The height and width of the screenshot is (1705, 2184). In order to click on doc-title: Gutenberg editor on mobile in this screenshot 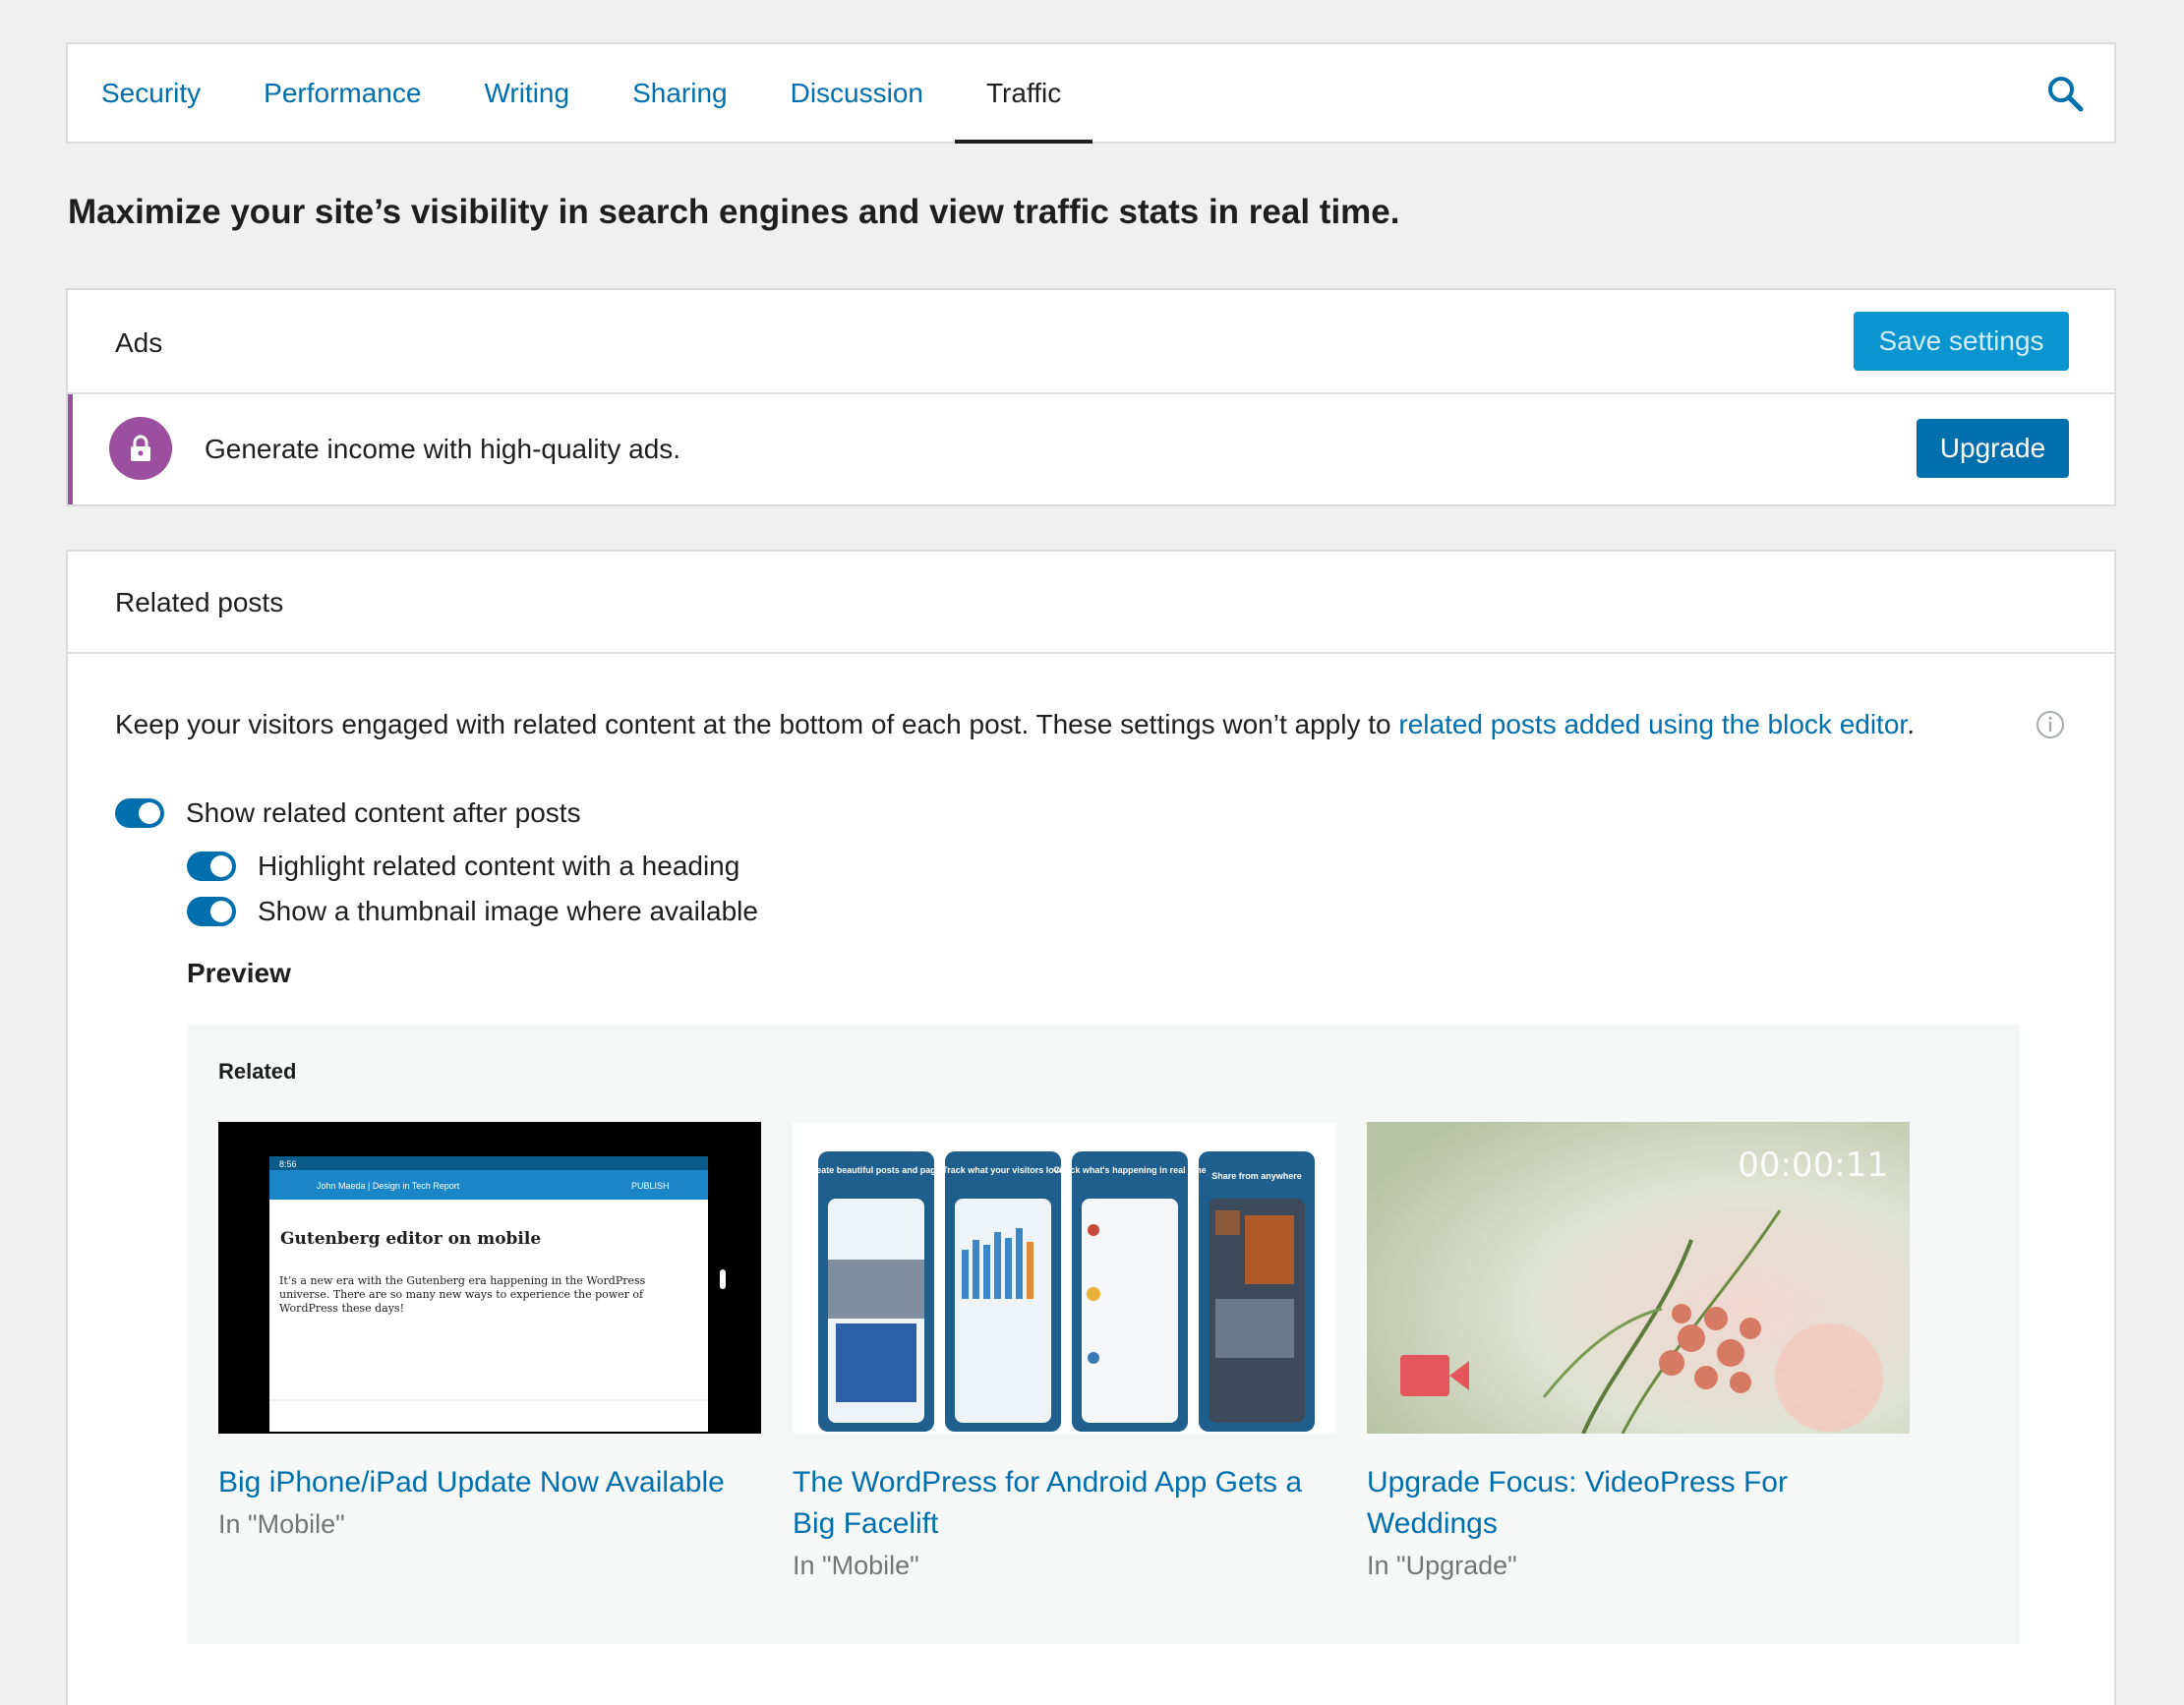, I will do `click(410, 1239)`.